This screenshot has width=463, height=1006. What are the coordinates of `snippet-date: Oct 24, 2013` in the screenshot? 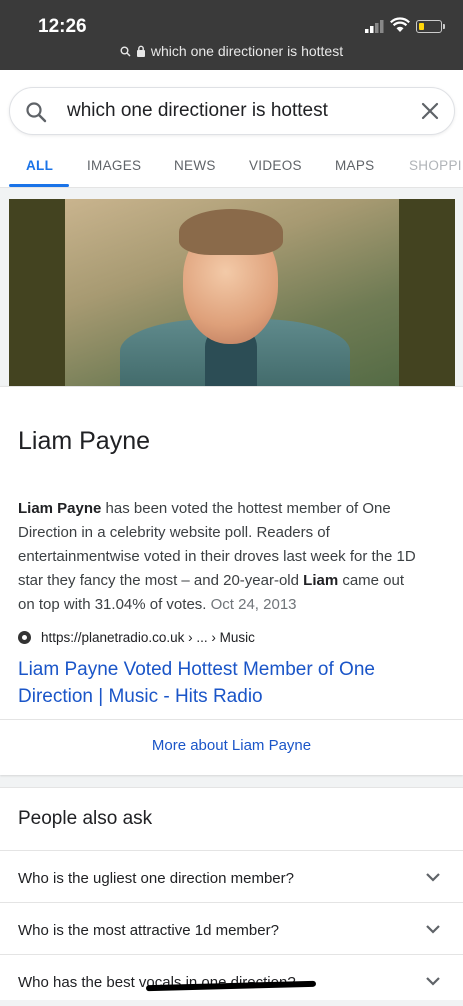 It's located at (253, 604).